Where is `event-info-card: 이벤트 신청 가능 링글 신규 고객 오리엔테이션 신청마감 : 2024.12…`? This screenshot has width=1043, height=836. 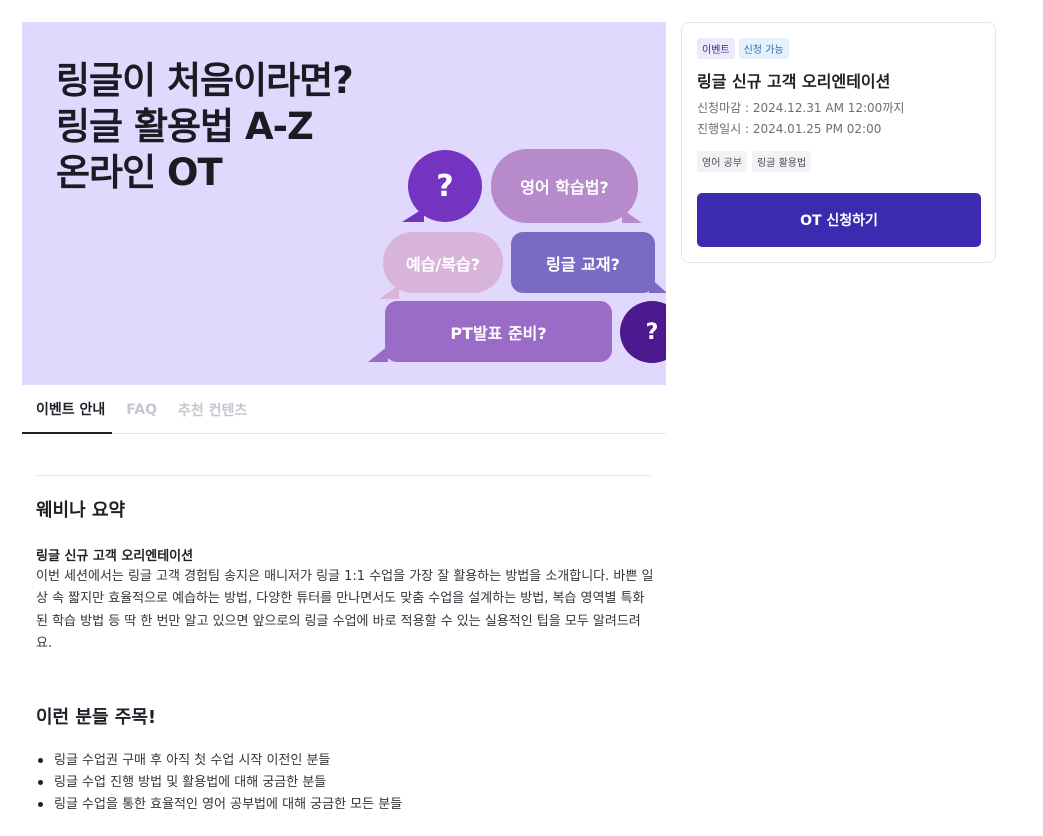 event-info-card: 이벤트 신청 가능 링글 신규 고객 오리엔테이션 신청마감 : 2024.12… is located at coordinates (838, 142).